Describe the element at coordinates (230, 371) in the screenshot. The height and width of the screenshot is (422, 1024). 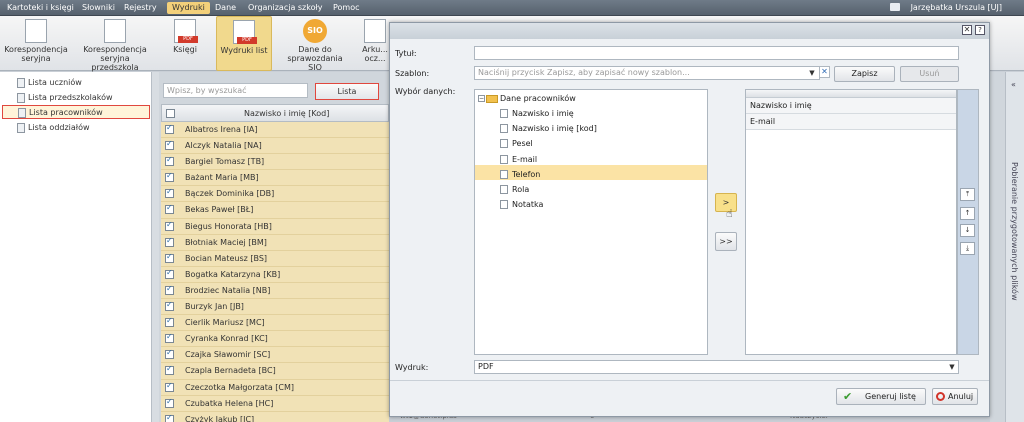
I see `employee-name: Czapla Bernadeta [BC]` at that location.